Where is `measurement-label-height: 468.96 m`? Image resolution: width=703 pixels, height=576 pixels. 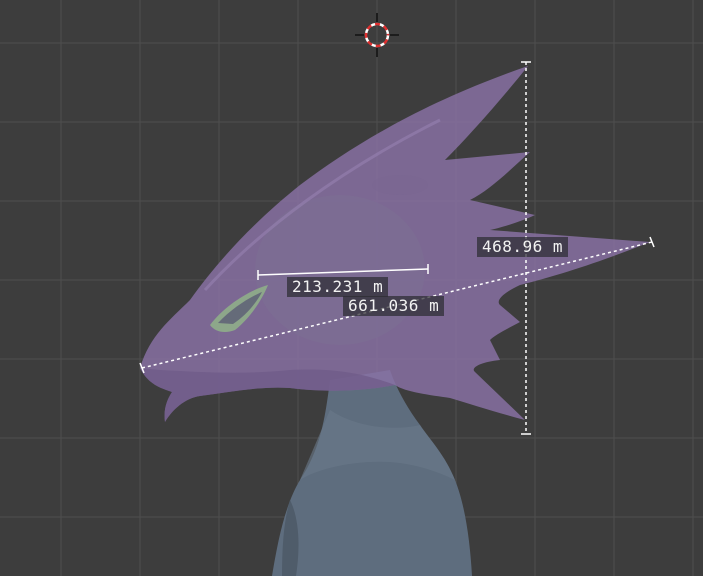 measurement-label-height: 468.96 m is located at coordinates (523, 247).